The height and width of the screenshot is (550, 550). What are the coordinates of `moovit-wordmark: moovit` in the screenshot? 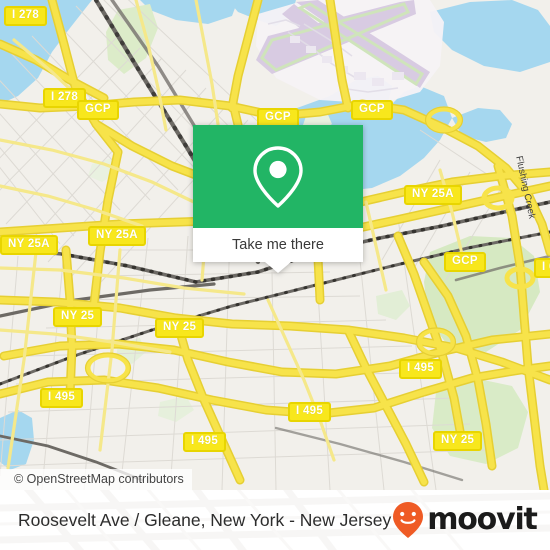 It's located at (482, 519).